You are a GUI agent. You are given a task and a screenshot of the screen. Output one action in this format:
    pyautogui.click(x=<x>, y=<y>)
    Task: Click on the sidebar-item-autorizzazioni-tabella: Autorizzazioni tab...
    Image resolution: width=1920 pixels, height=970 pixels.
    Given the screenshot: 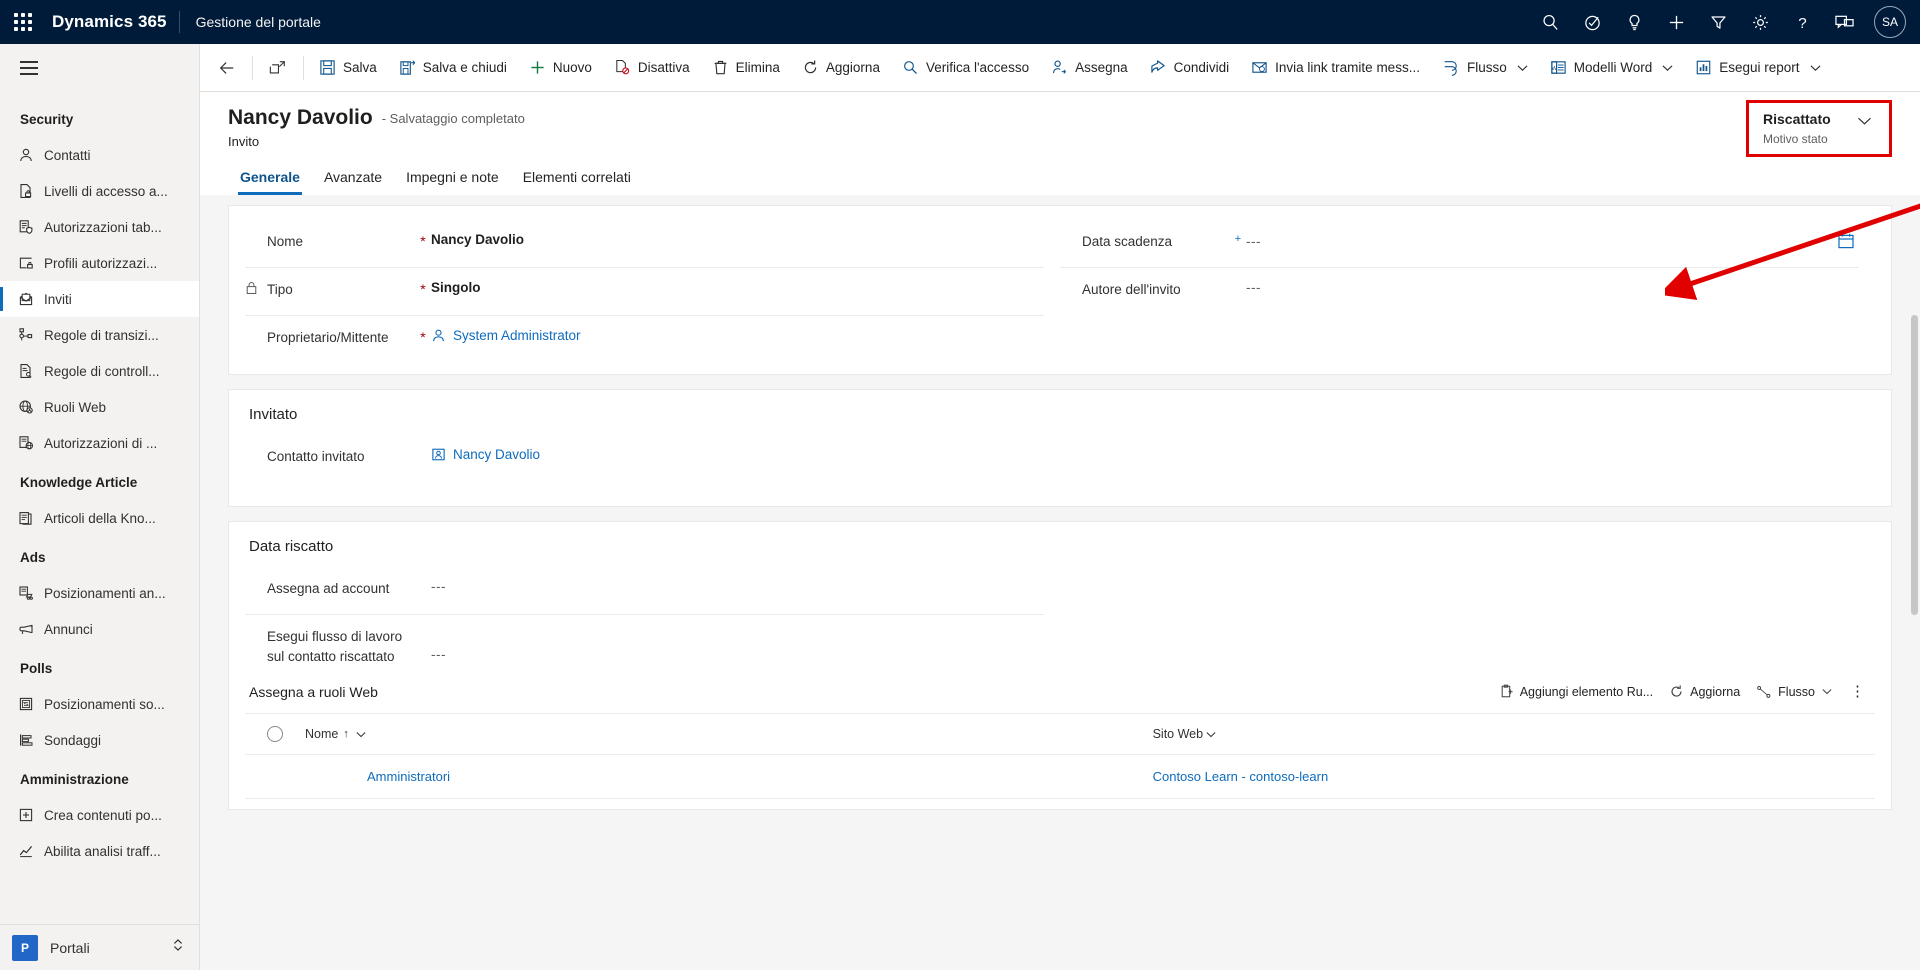 What is the action you would take?
    pyautogui.click(x=99, y=227)
    